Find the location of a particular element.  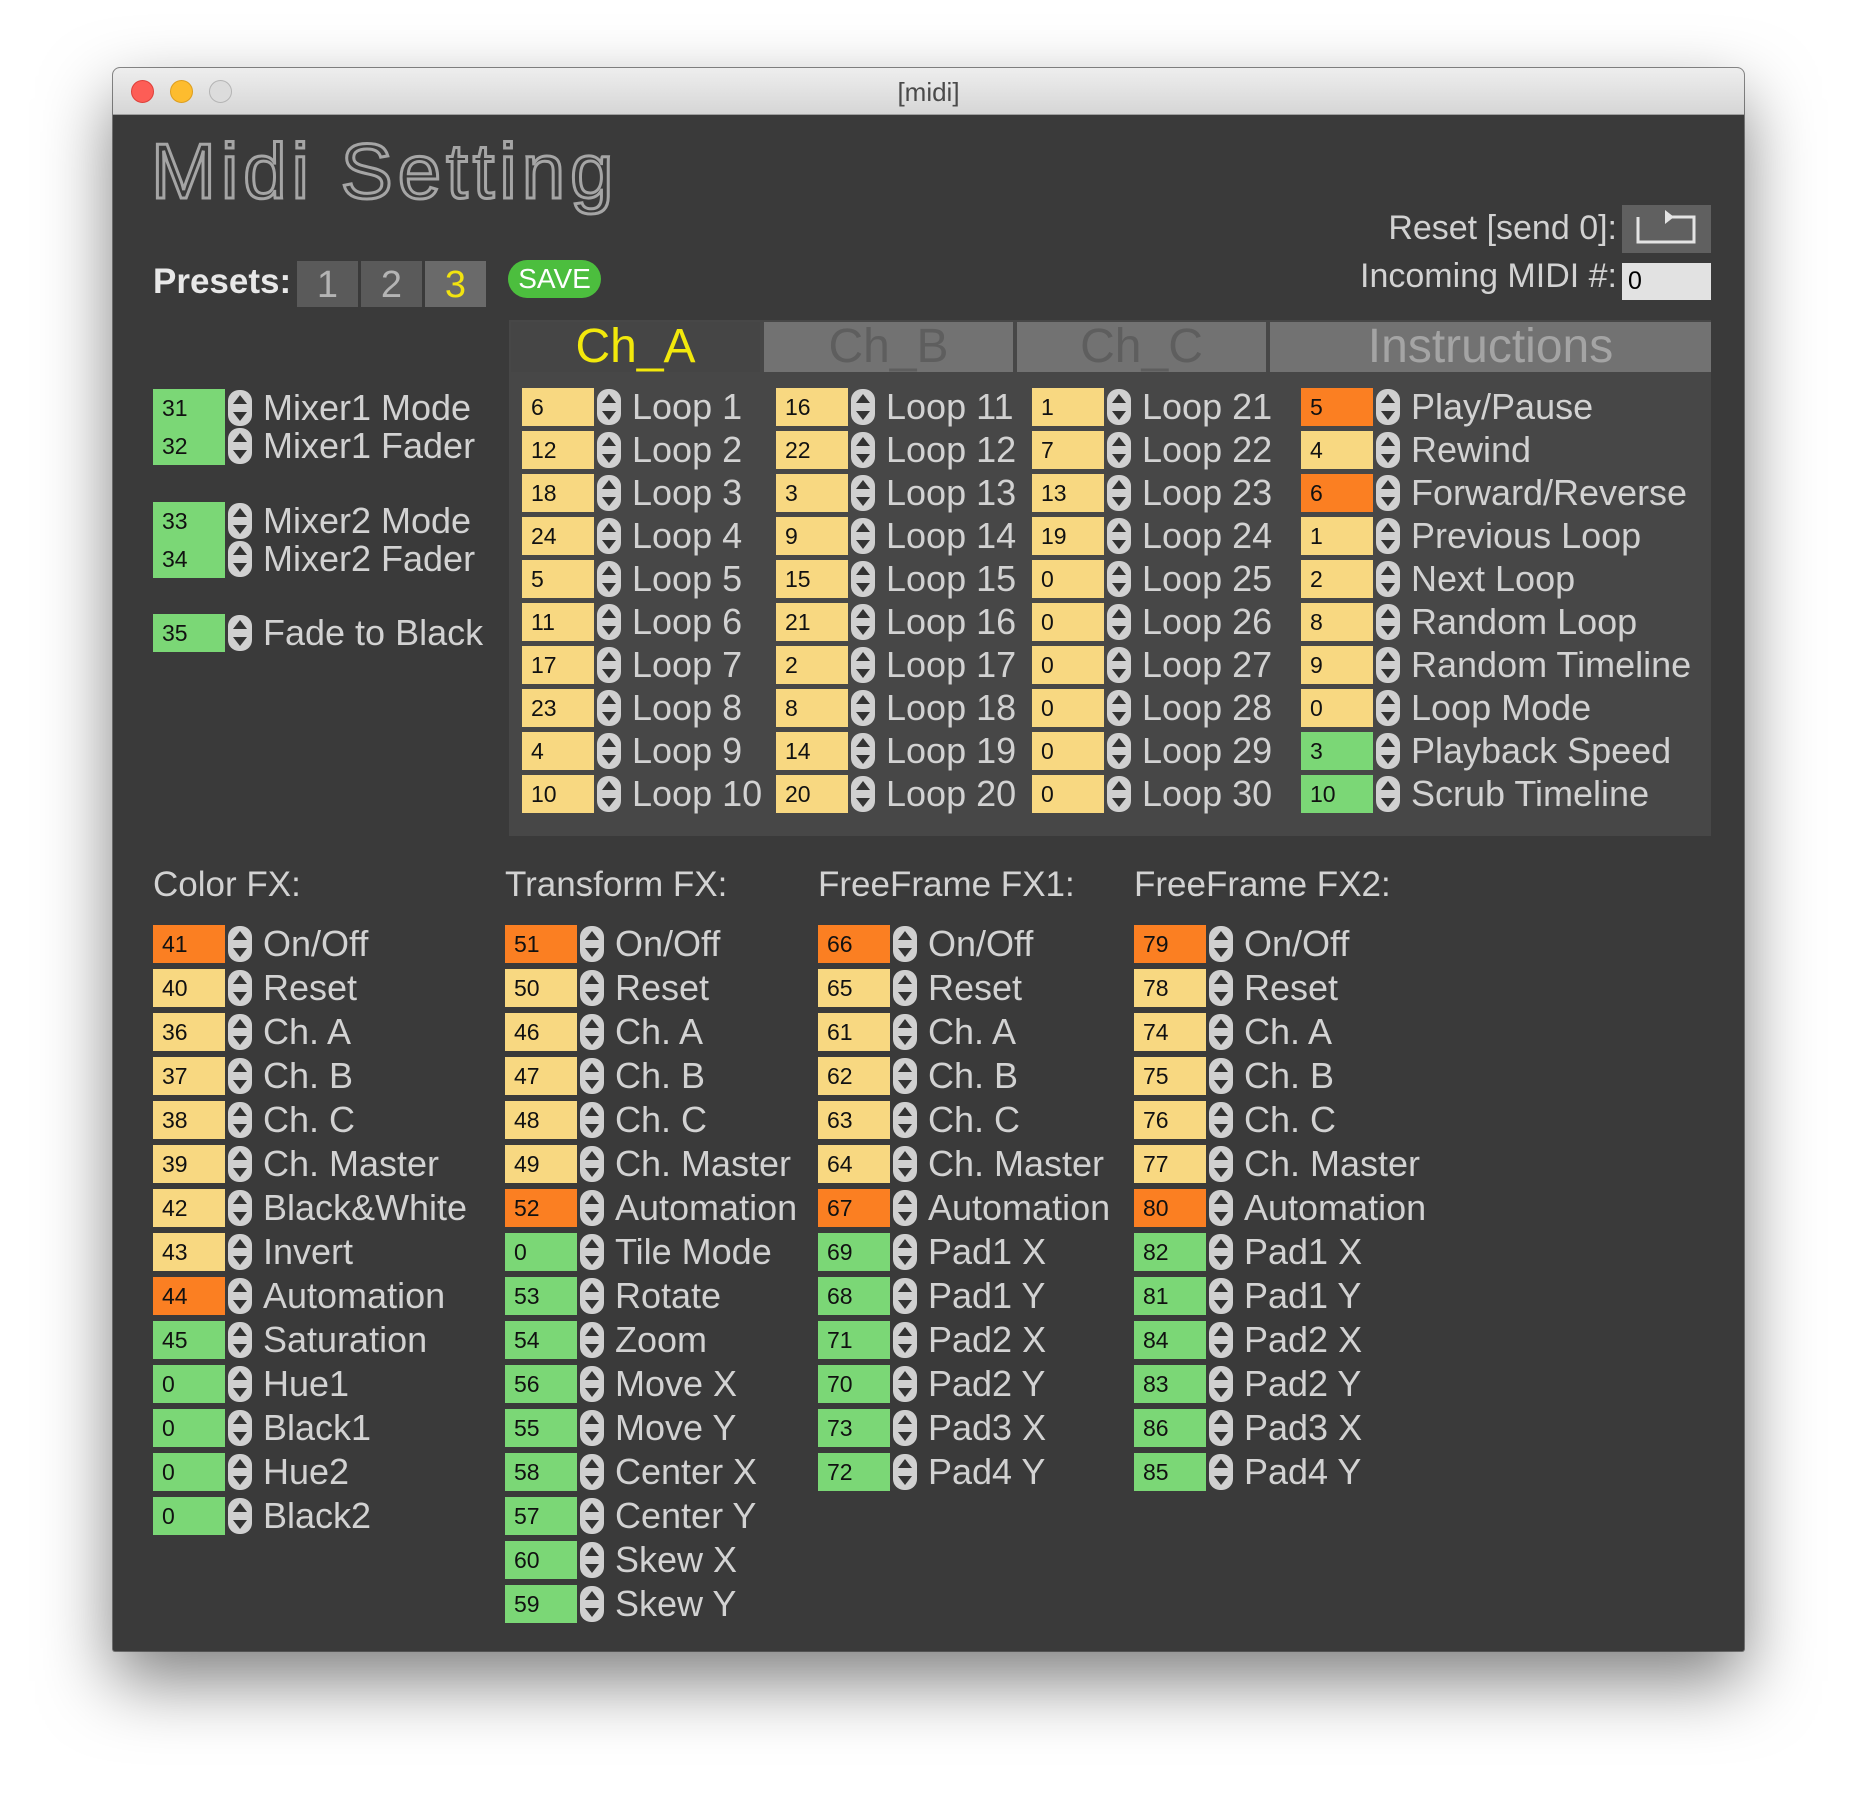

midi-number-field: 75 is located at coordinates (1170, 1076).